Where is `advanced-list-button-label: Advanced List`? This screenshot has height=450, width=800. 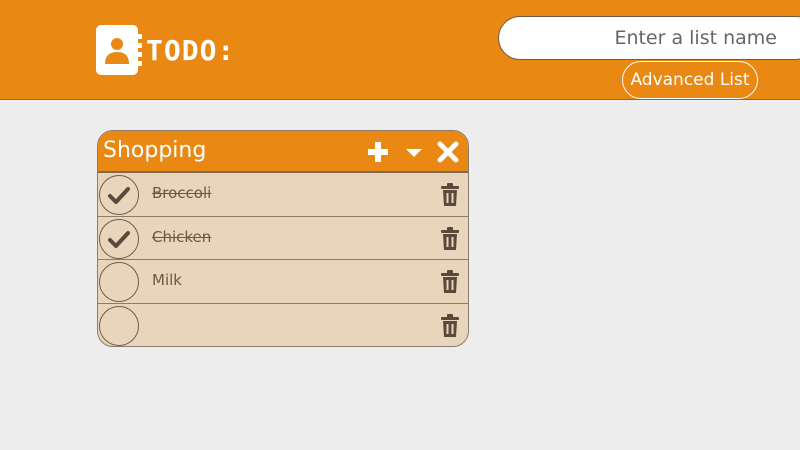 advanced-list-button-label: Advanced List is located at coordinates (690, 80).